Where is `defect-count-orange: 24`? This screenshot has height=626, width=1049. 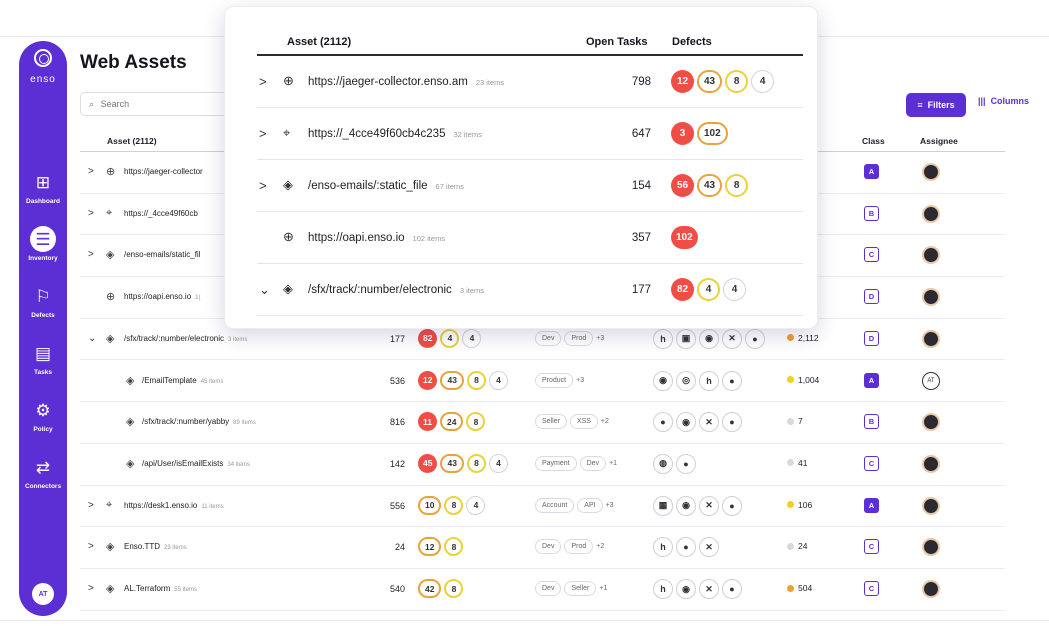 defect-count-orange: 24 is located at coordinates (452, 422).